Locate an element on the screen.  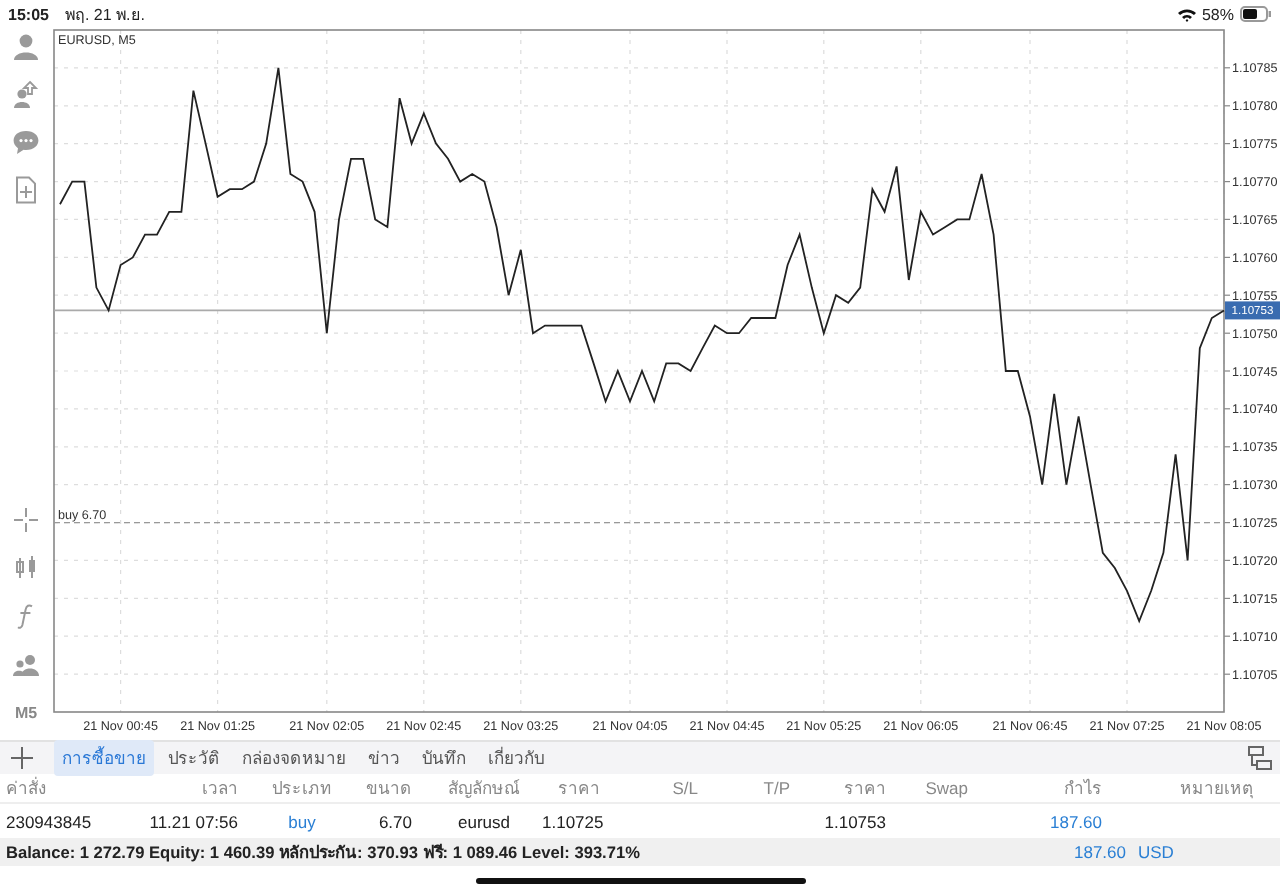
table-cell-text: eurusd is located at coordinates (484, 821).